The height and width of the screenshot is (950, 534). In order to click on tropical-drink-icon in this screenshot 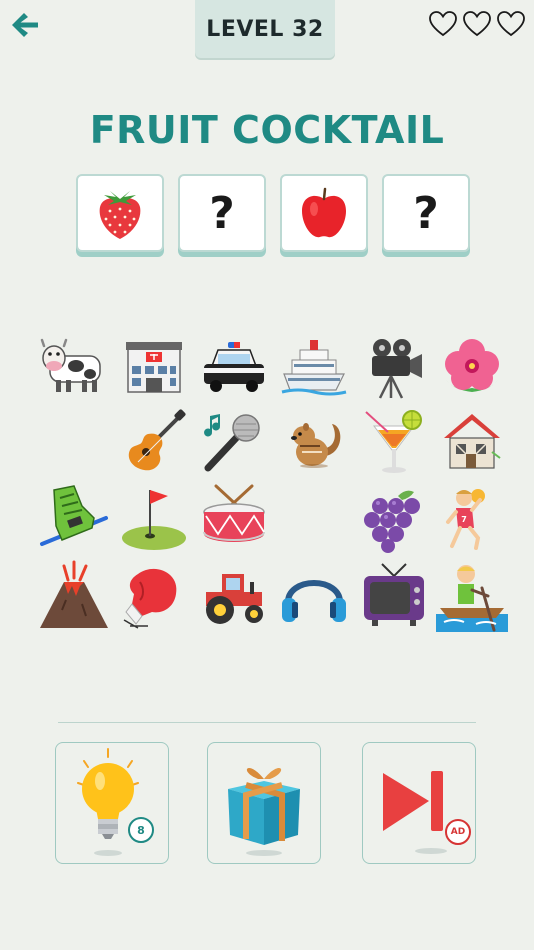, I will do `click(393, 441)`.